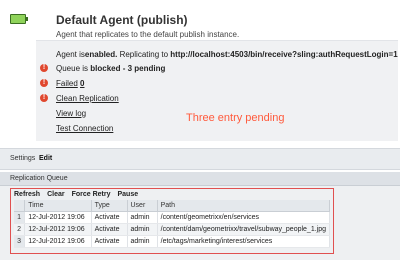 This screenshot has width=400, height=260. I want to click on failed-warning-icon: !, so click(44, 83).